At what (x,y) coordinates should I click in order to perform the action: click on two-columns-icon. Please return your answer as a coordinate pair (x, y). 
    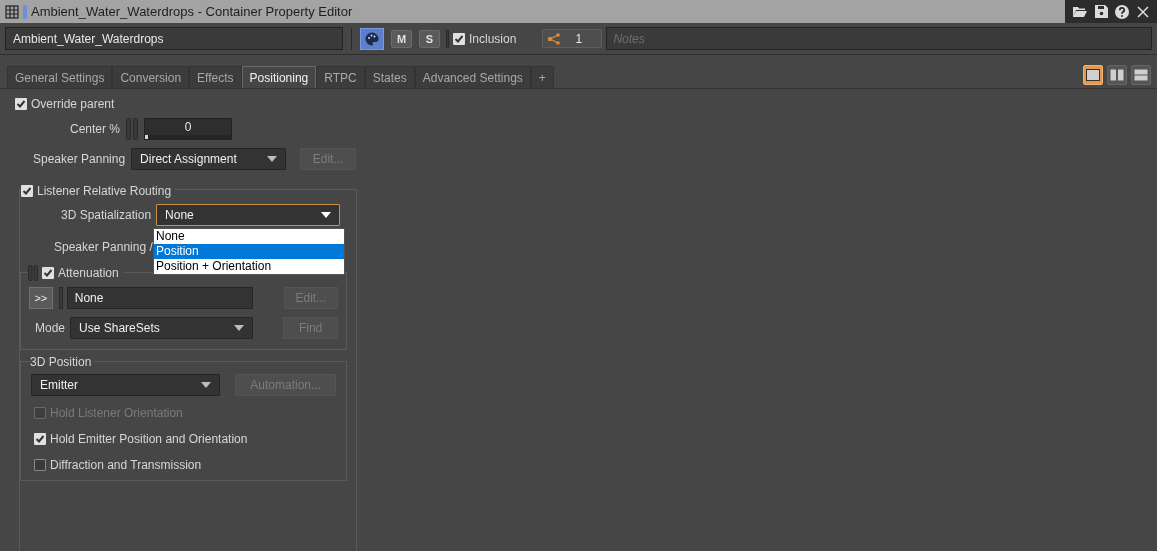
    Looking at the image, I should click on (1117, 75).